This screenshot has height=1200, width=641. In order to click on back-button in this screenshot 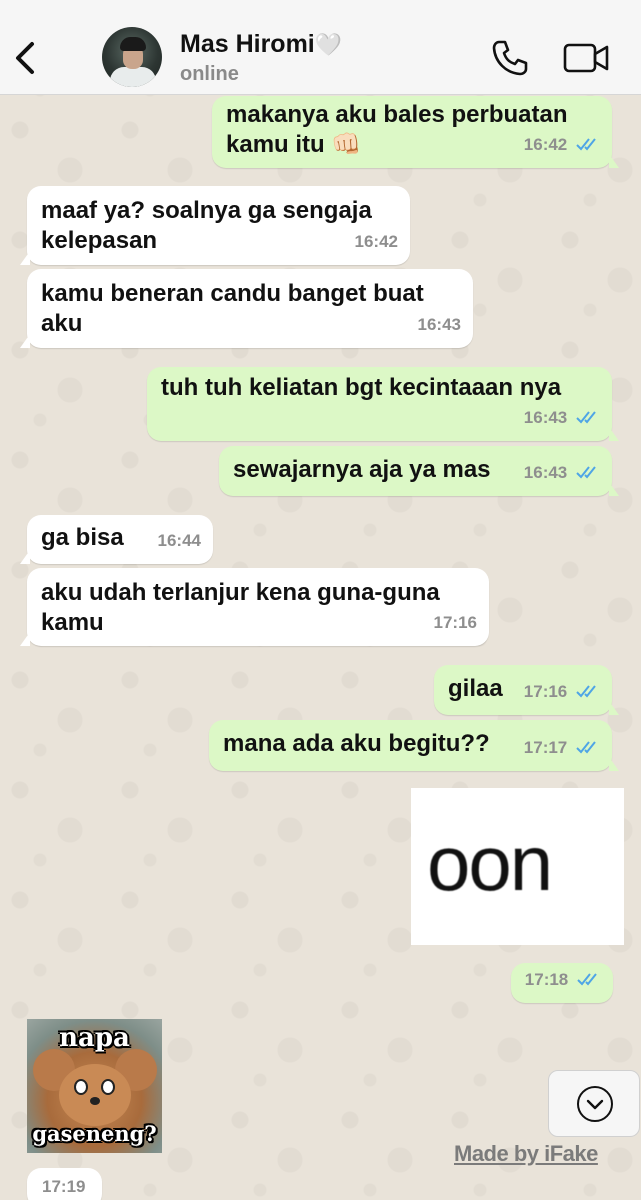, I will do `click(26, 58)`.